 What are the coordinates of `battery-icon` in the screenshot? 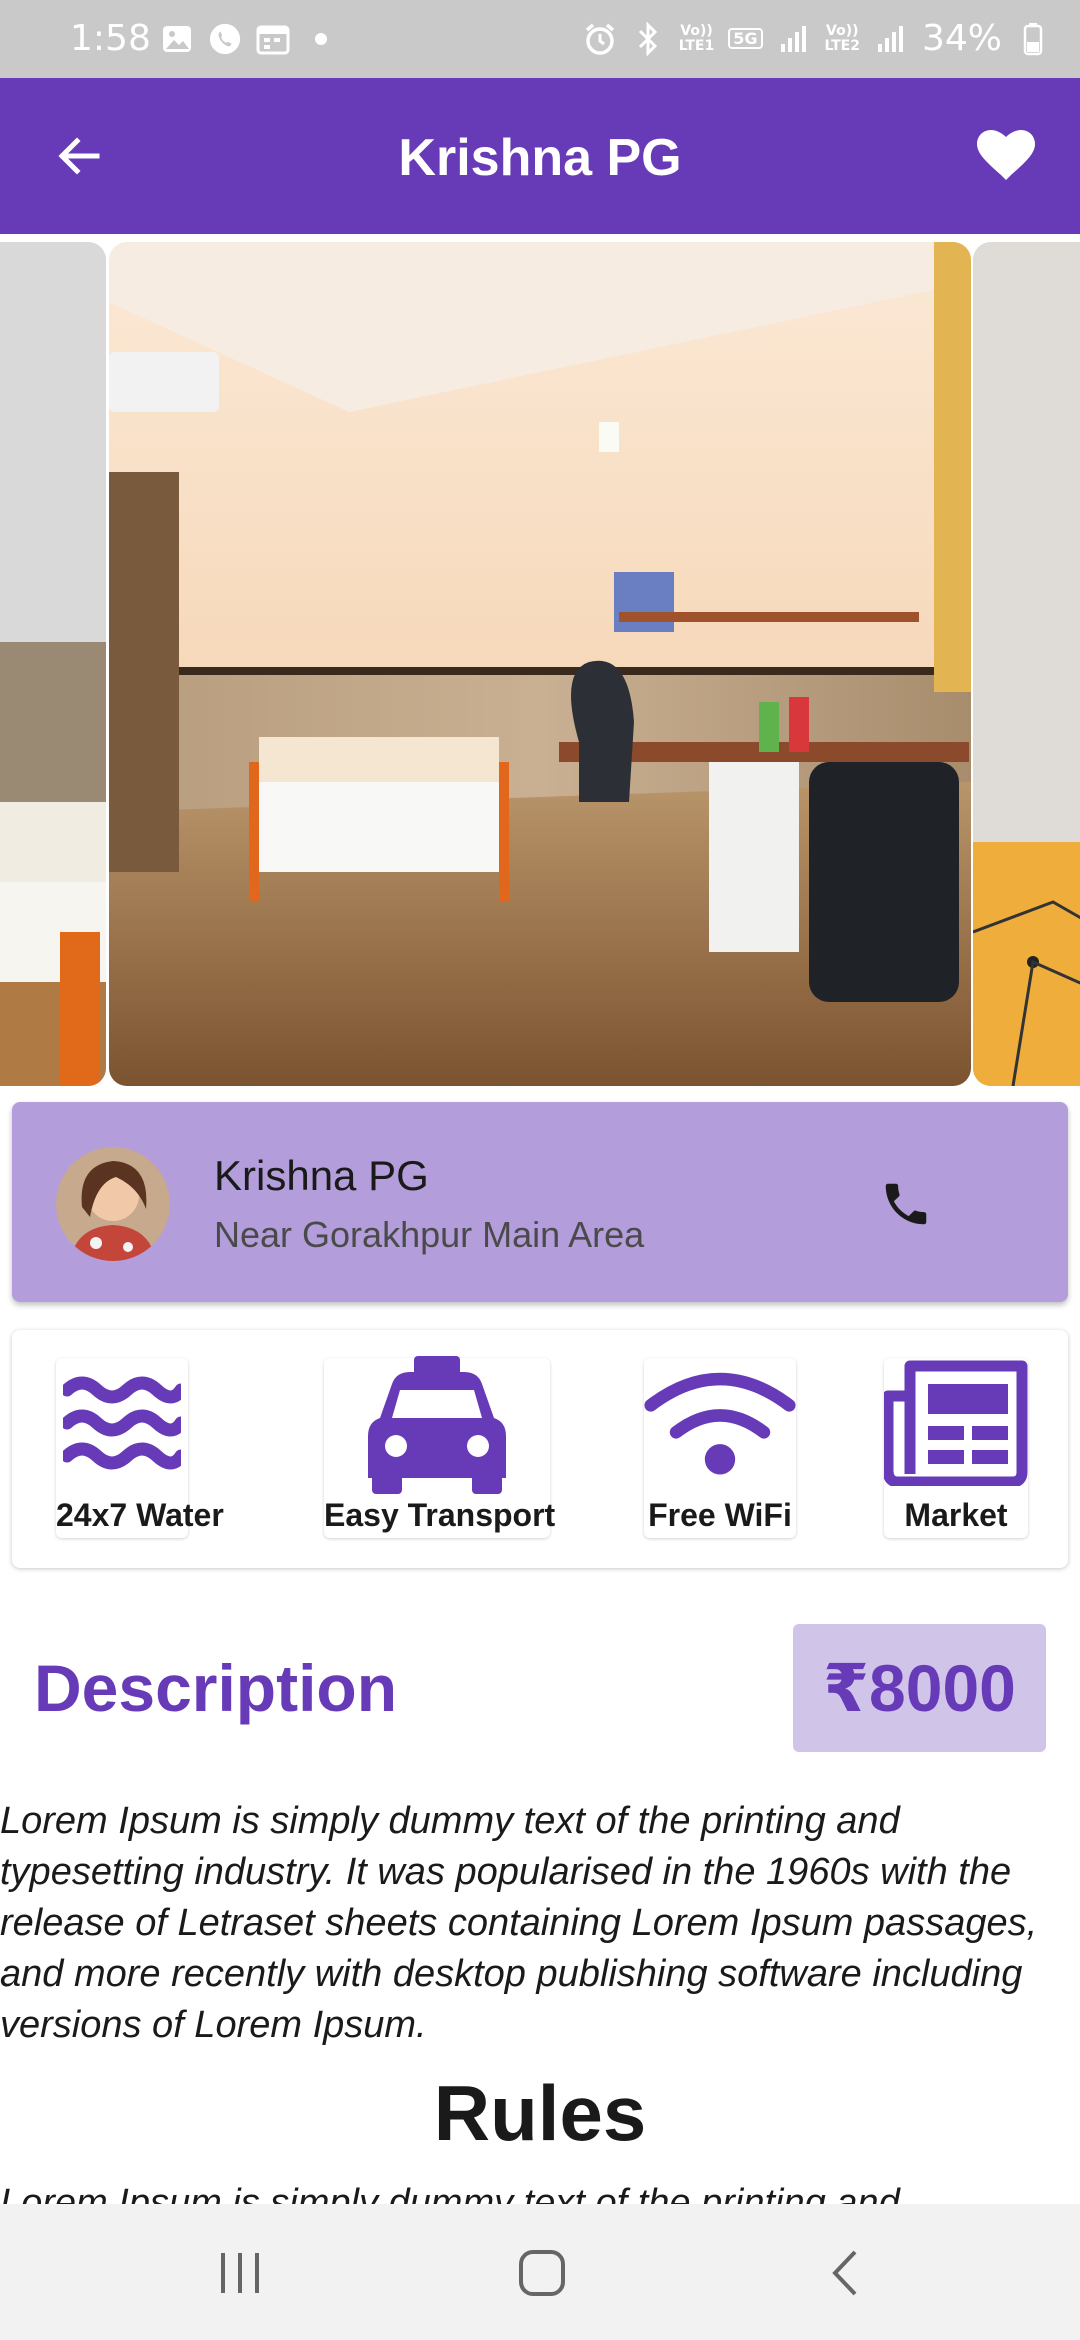 It's located at (1033, 39).